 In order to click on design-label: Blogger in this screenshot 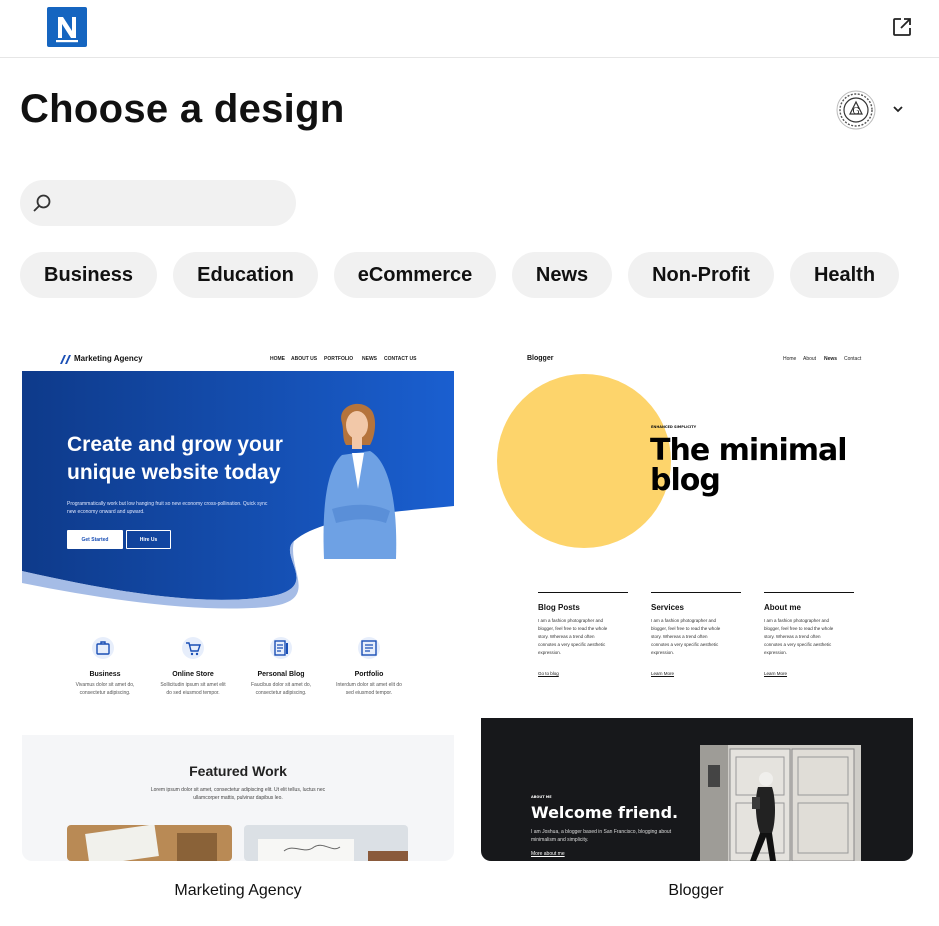, I will do `click(696, 891)`.